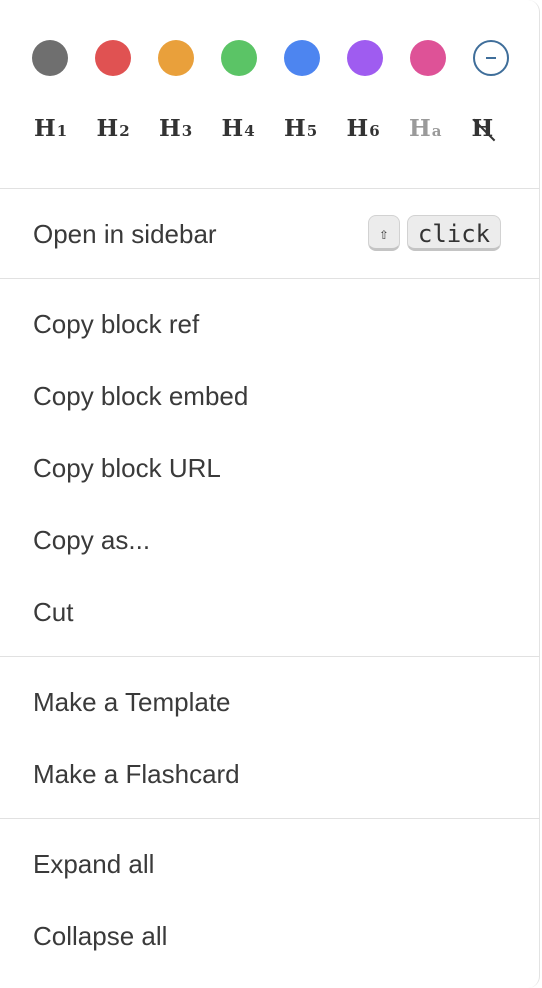  What do you see at coordinates (128, 128) in the screenshot?
I see `heading-2-button: H2` at bounding box center [128, 128].